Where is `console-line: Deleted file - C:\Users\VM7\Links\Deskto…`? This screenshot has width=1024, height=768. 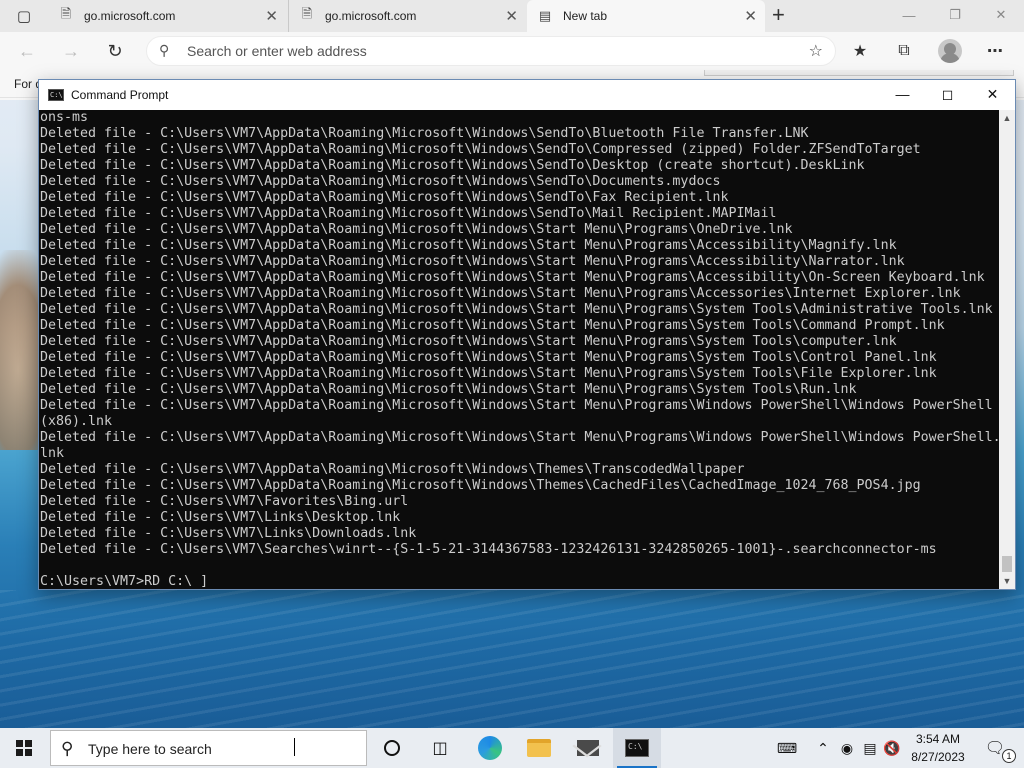
console-line: Deleted file - C:\Users\VM7\Links\Deskto… is located at coordinates (220, 517).